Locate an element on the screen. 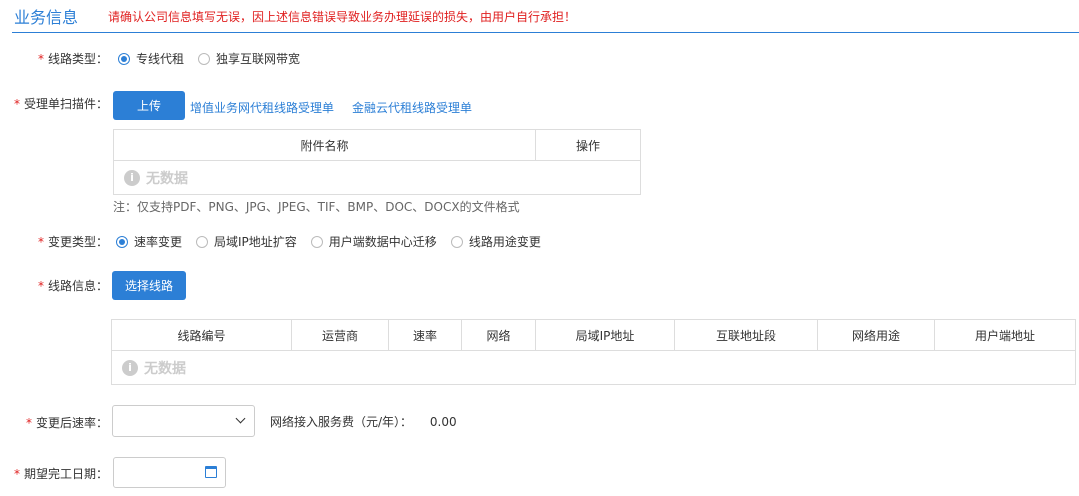  radio-rate-change: 速率变更 is located at coordinates (149, 241).